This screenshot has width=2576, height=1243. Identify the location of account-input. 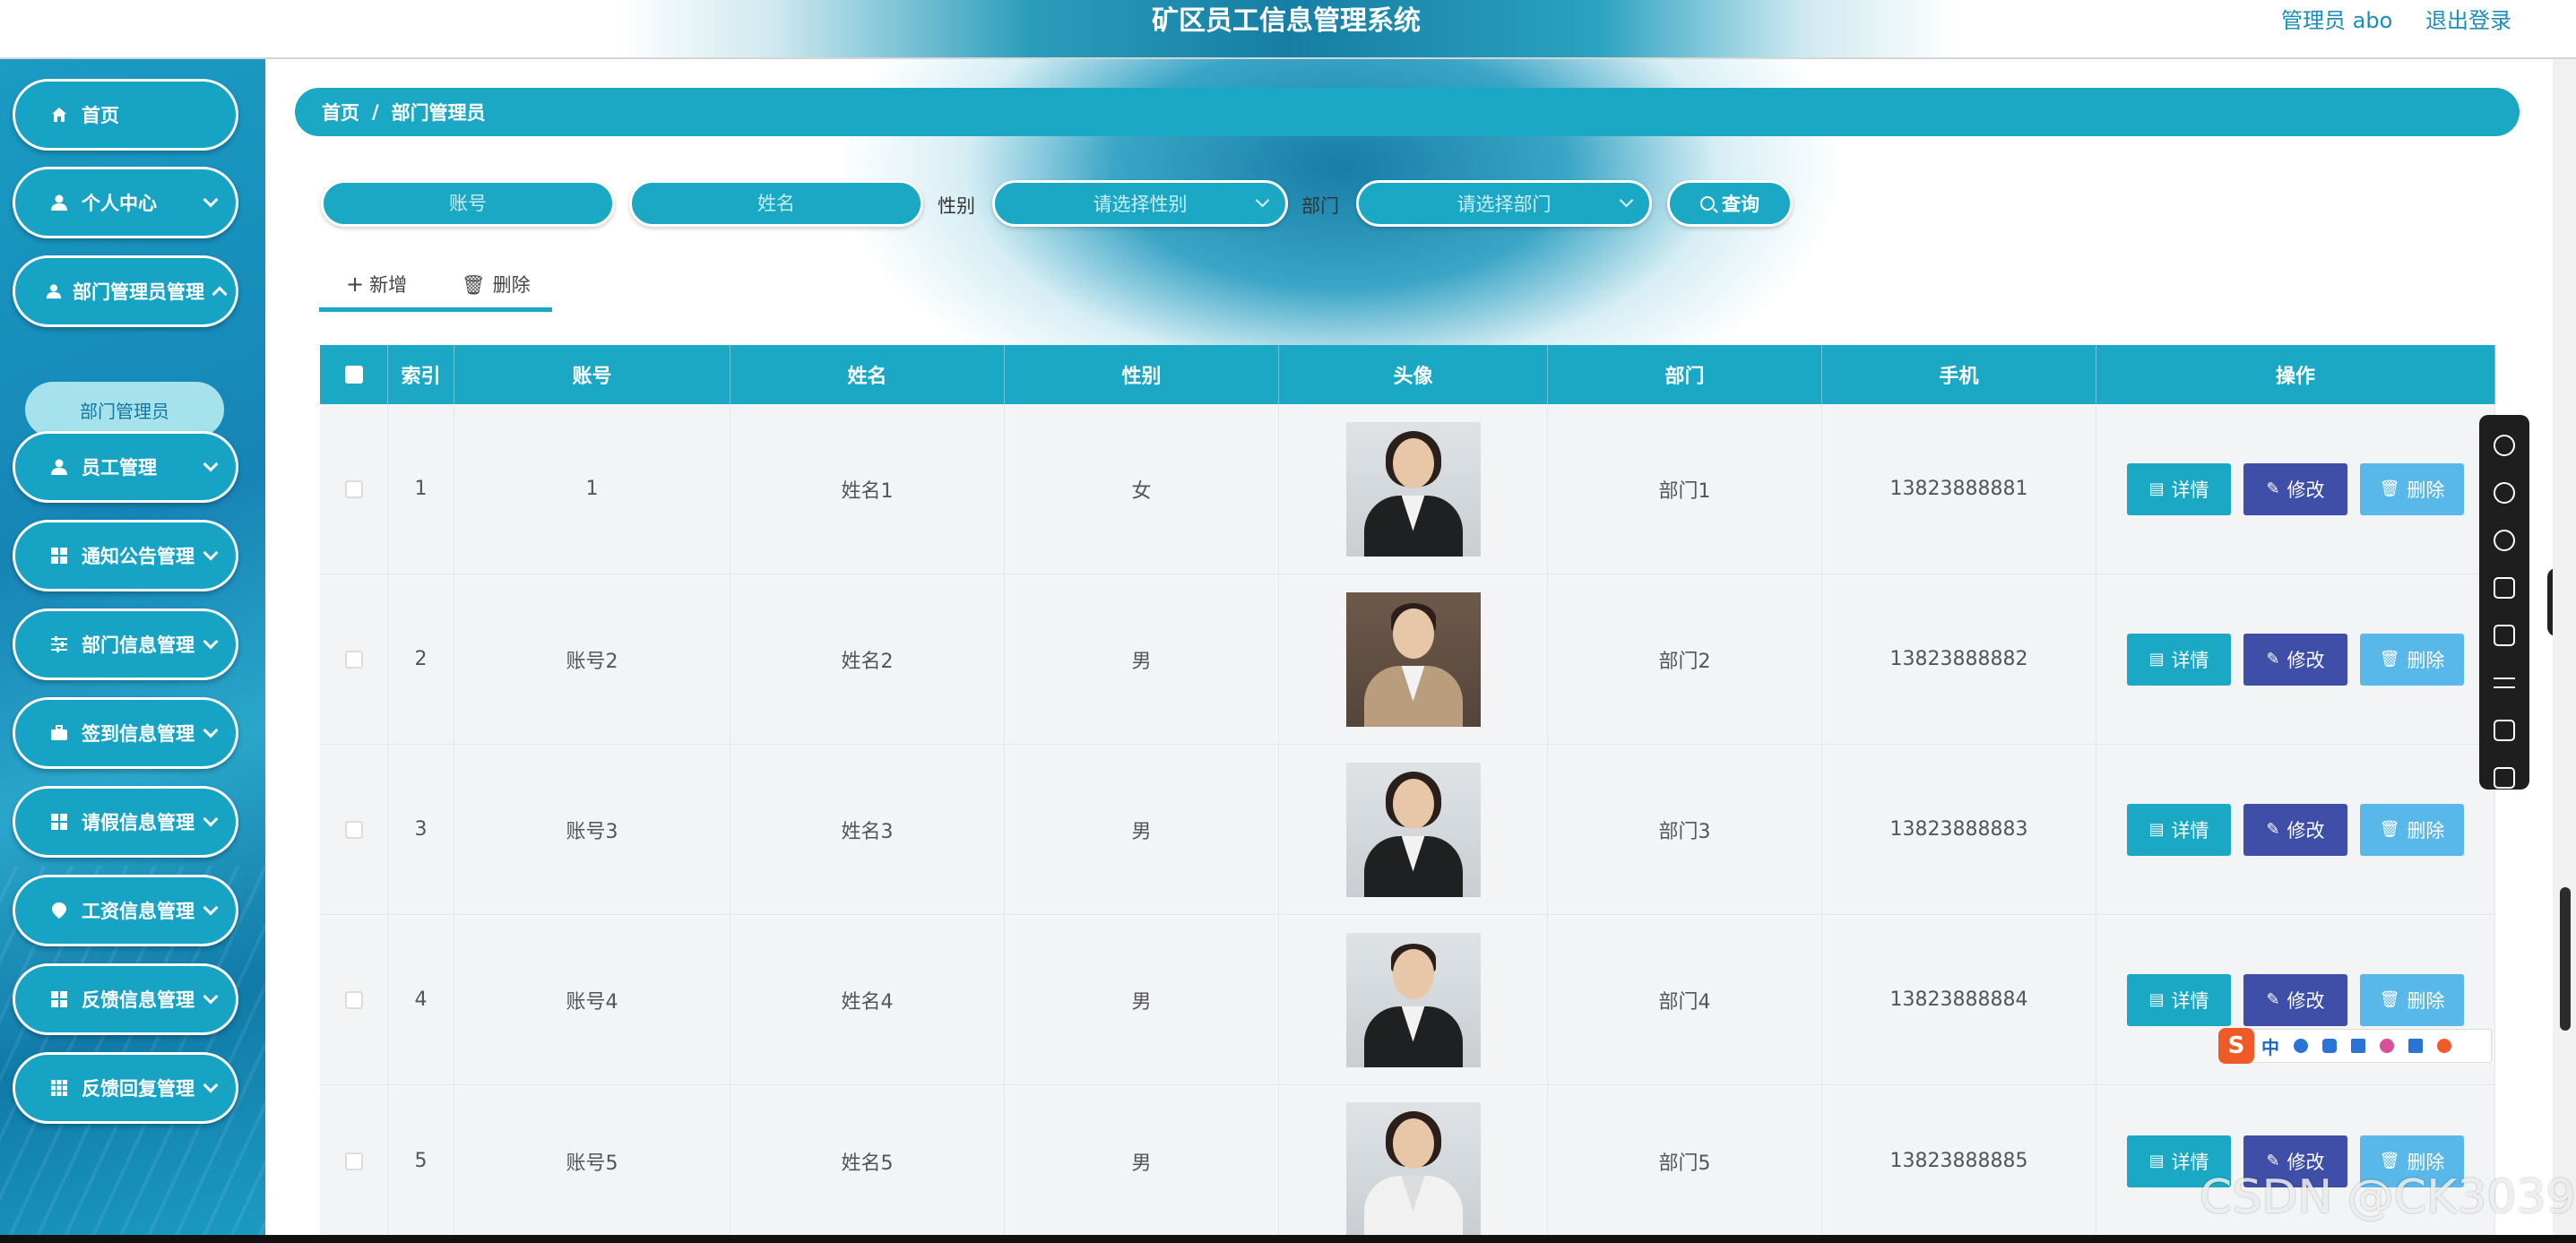
(468, 203).